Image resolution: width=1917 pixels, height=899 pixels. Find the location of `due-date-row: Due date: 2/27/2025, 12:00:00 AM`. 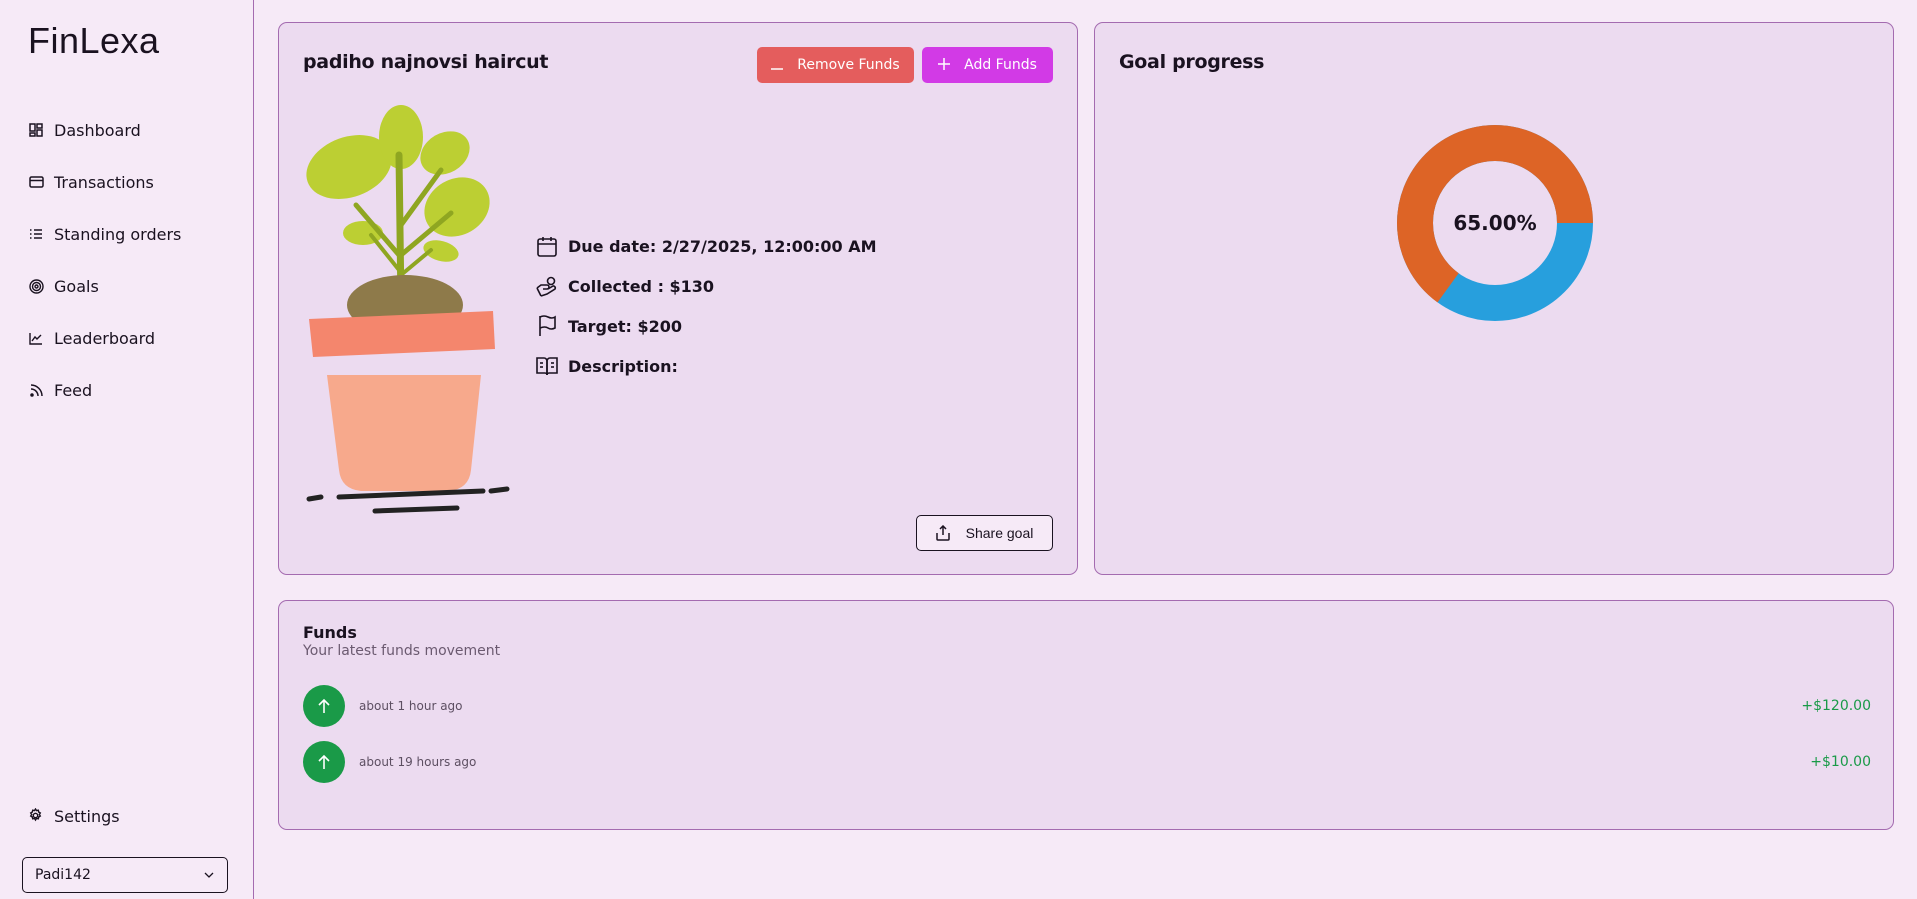

due-date-row: Due date: 2/27/2025, 12:00:00 AM is located at coordinates (706, 246).